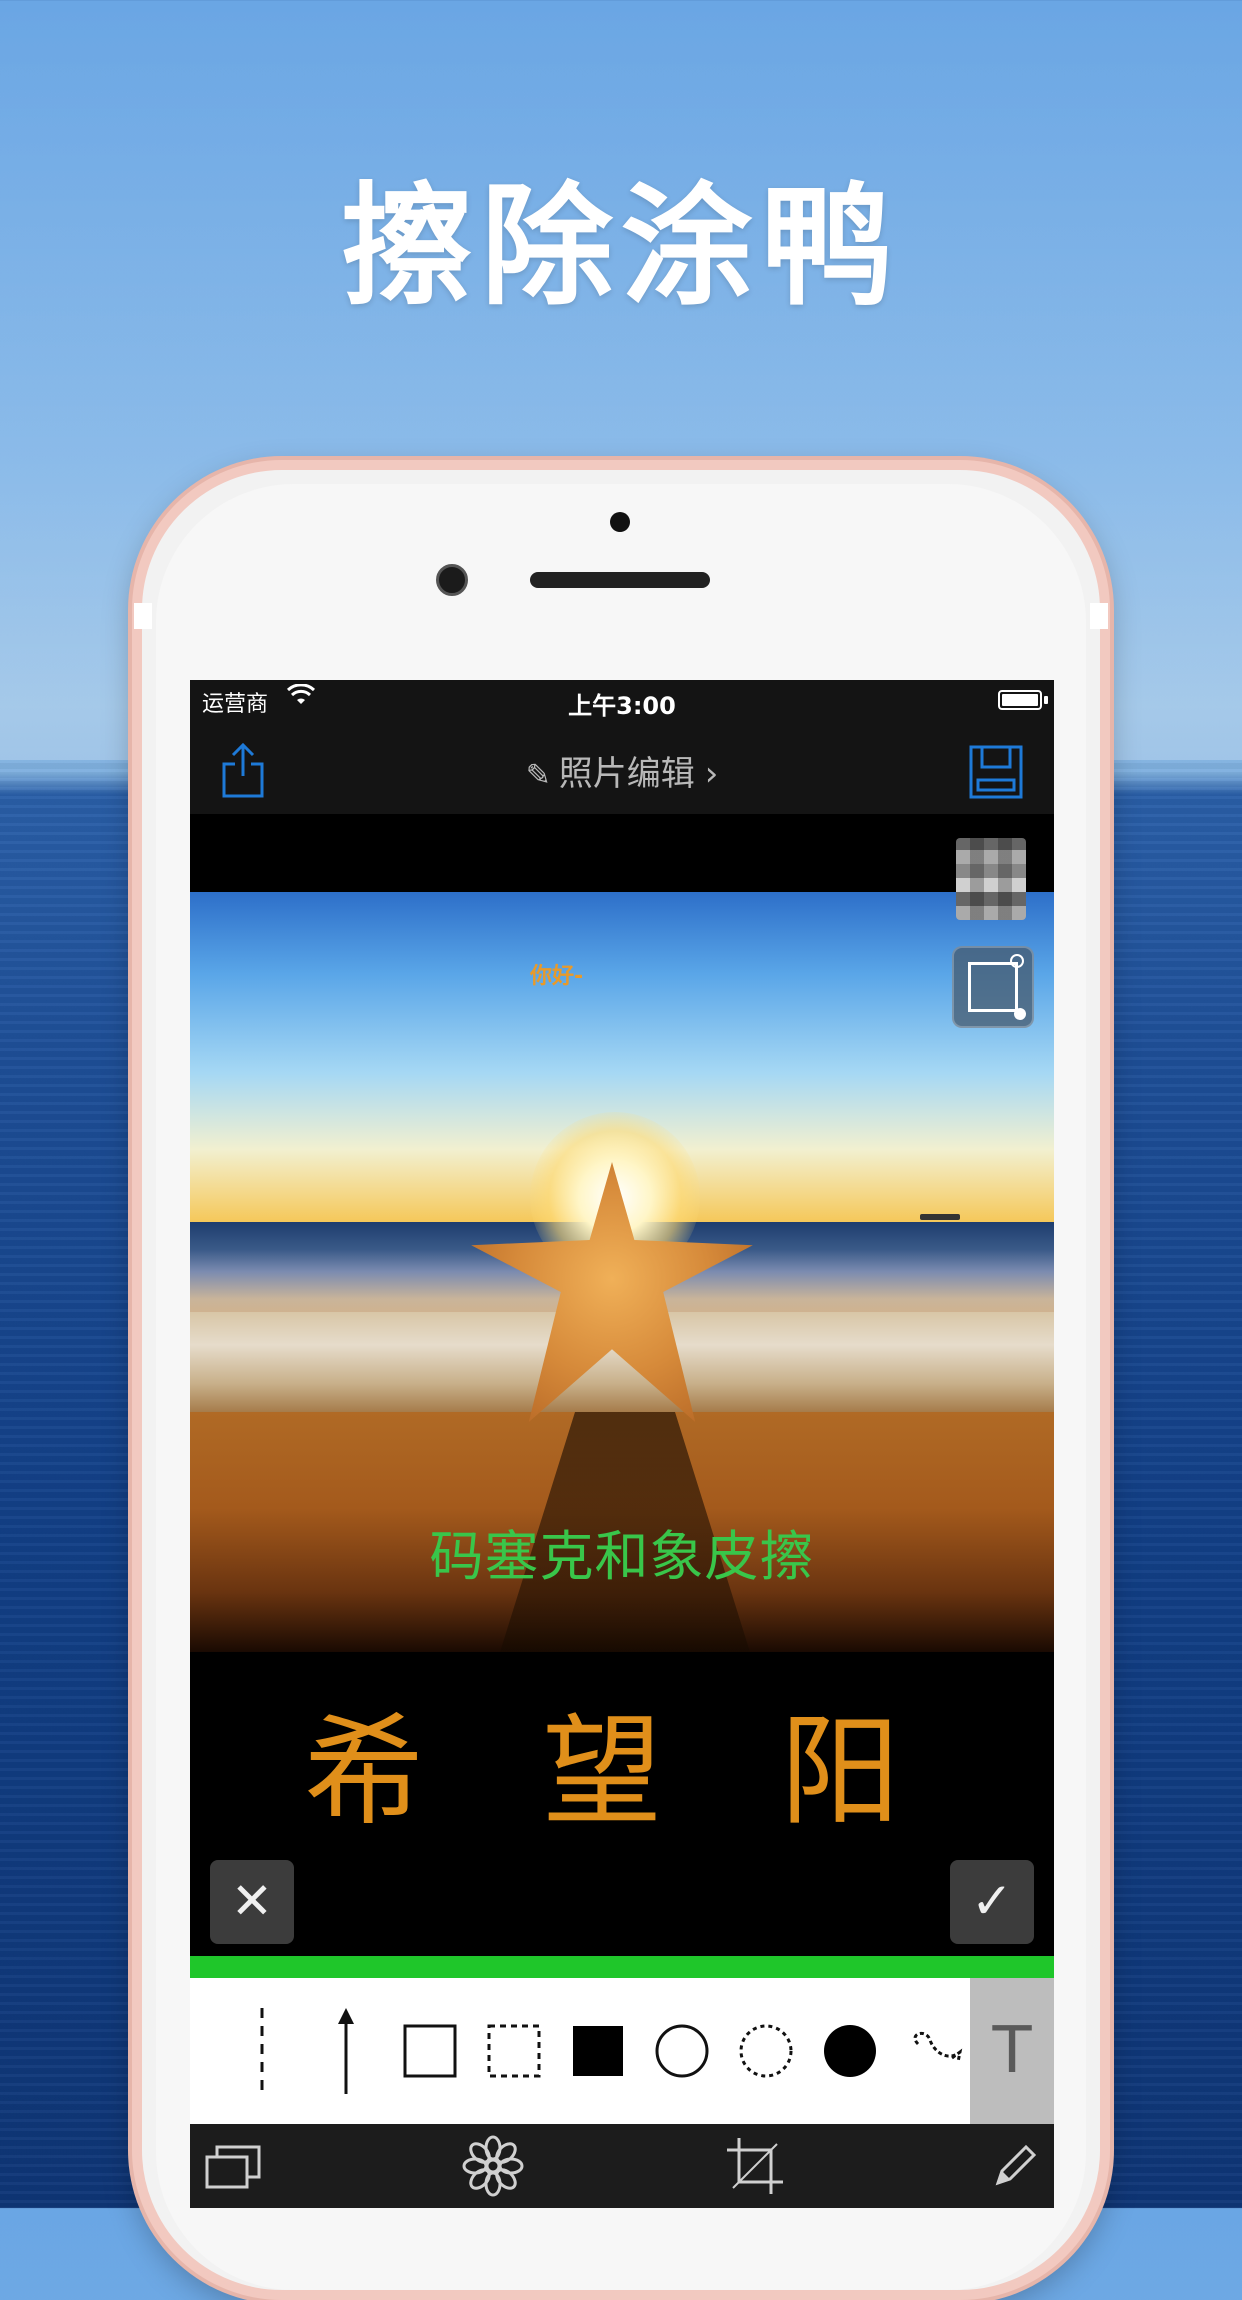  Describe the element at coordinates (621, 247) in the screenshot. I see `headline: 擦除涂鸭` at that location.